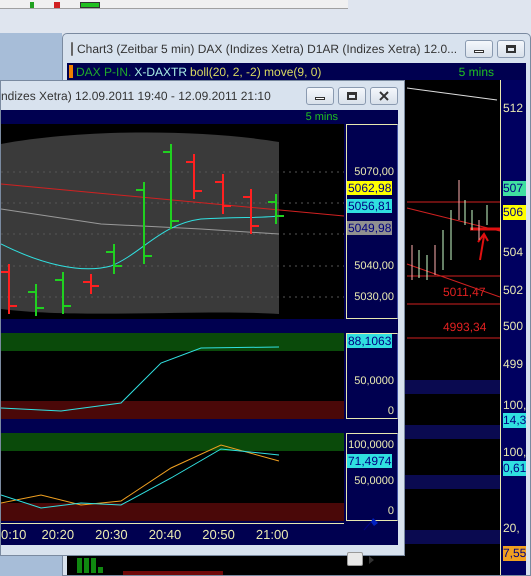 The width and height of the screenshot is (531, 576). Describe the element at coordinates (369, 206) in the screenshot. I see `value-badge: 5056,81` at that location.